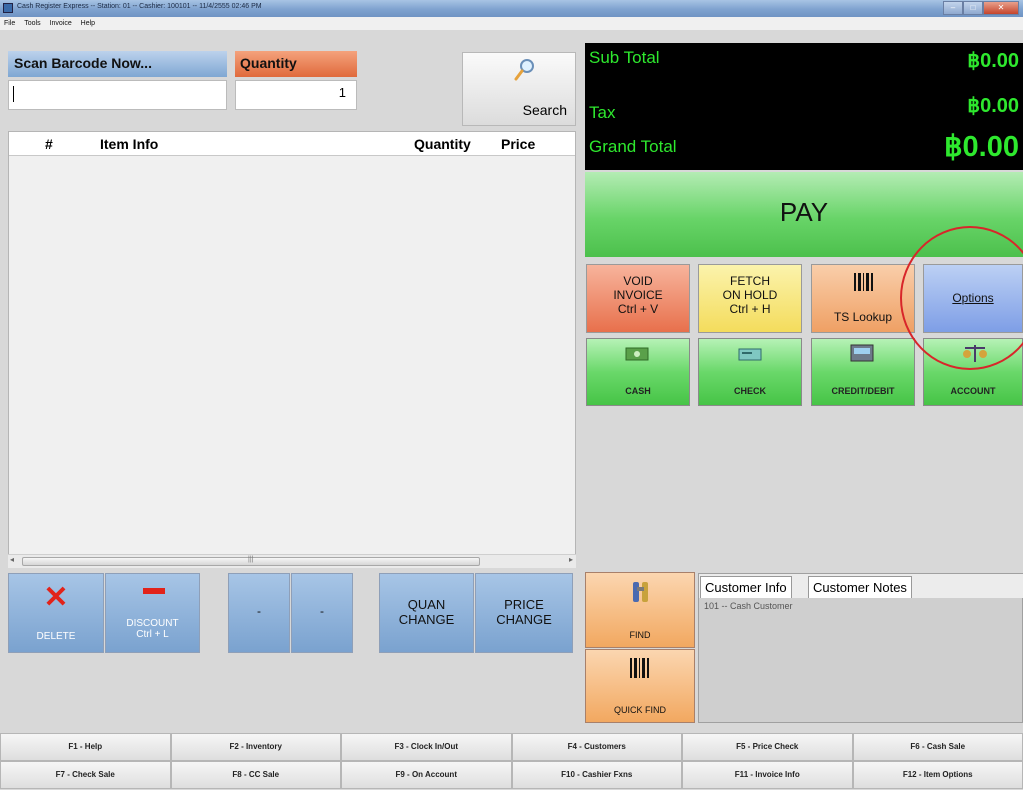  I want to click on fkey-f11-invoice-info: F11 - Invoice Info, so click(767, 775).